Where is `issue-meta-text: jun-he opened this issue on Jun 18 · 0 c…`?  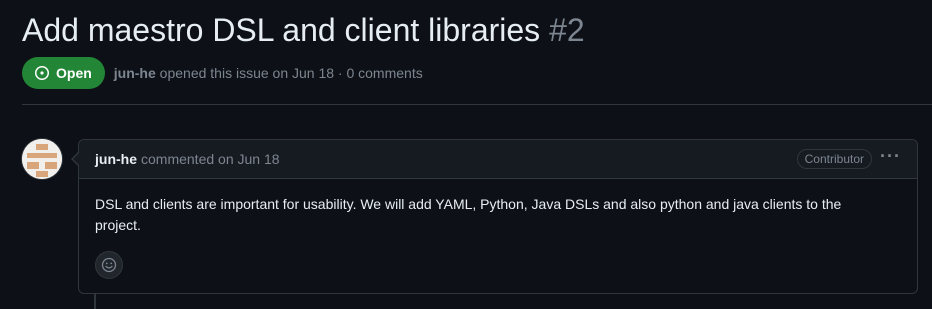
issue-meta-text: jun-he opened this issue on Jun 18 · 0 c… is located at coordinates (268, 73).